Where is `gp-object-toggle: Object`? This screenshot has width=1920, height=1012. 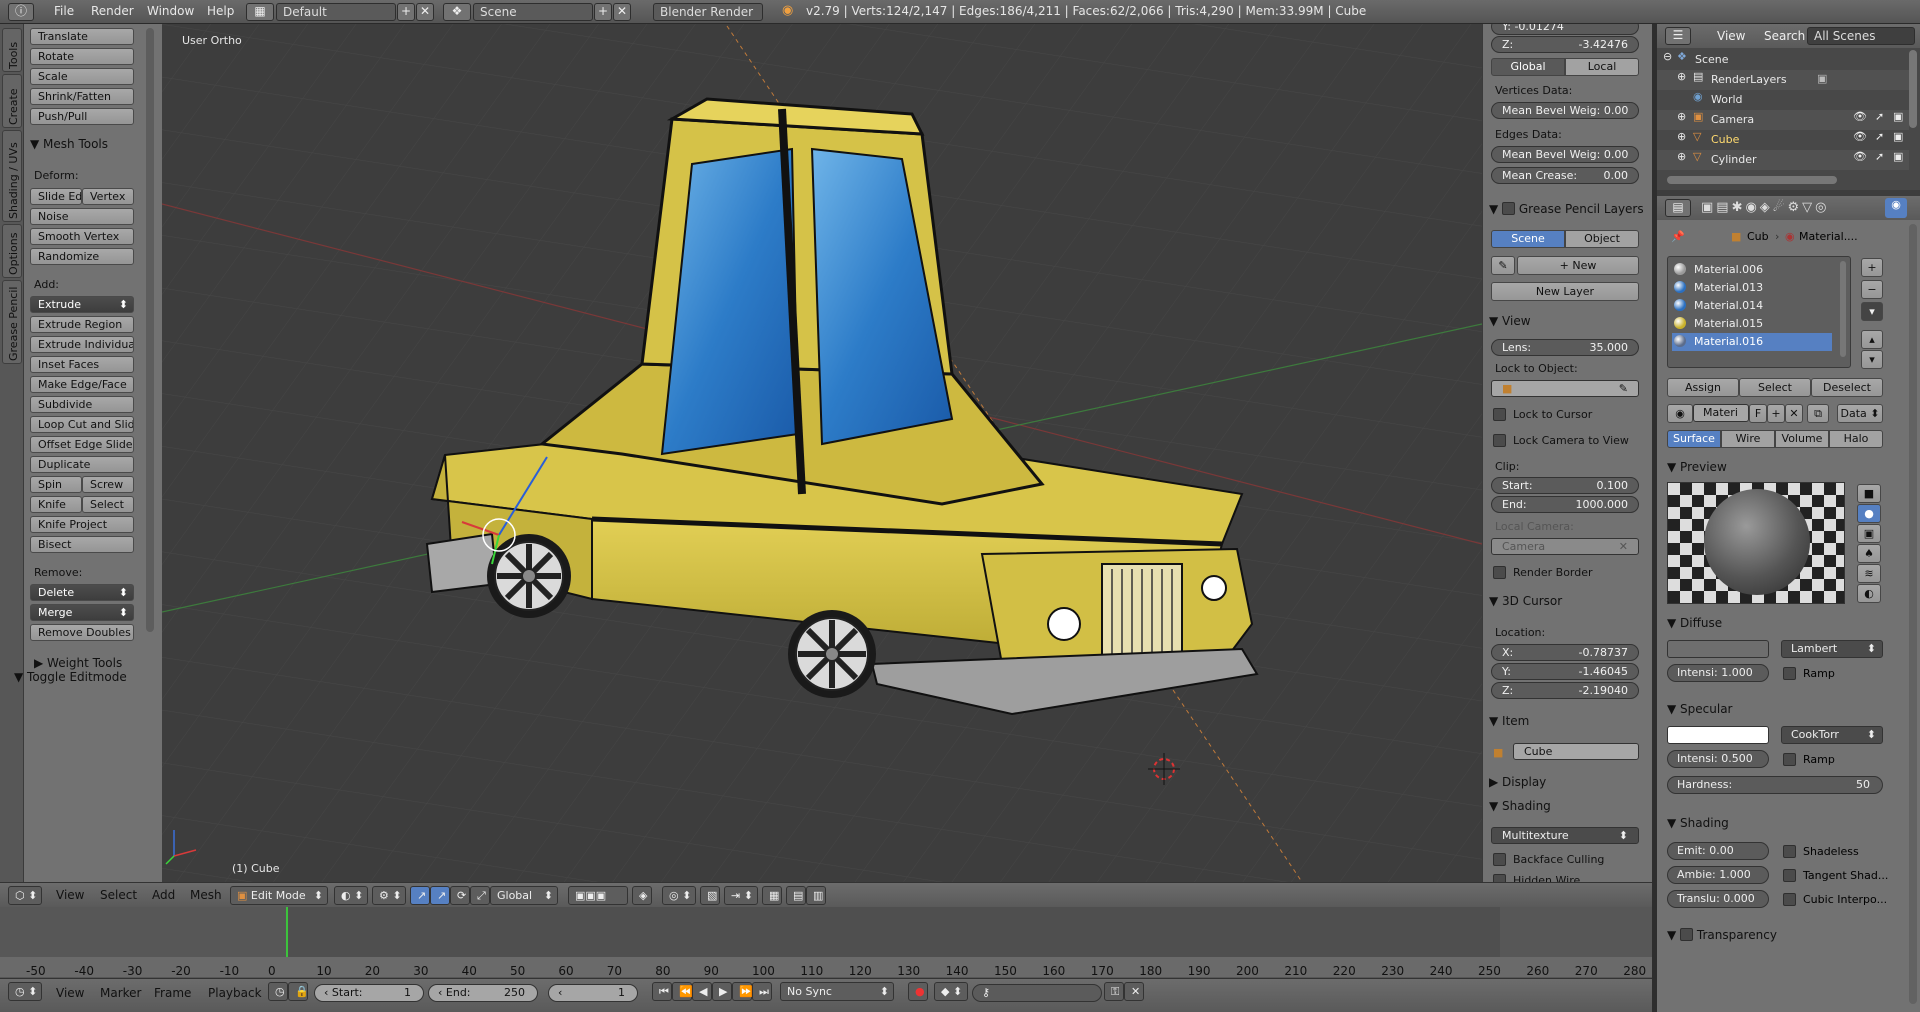
gp-object-toggle: Object is located at coordinates (1602, 239).